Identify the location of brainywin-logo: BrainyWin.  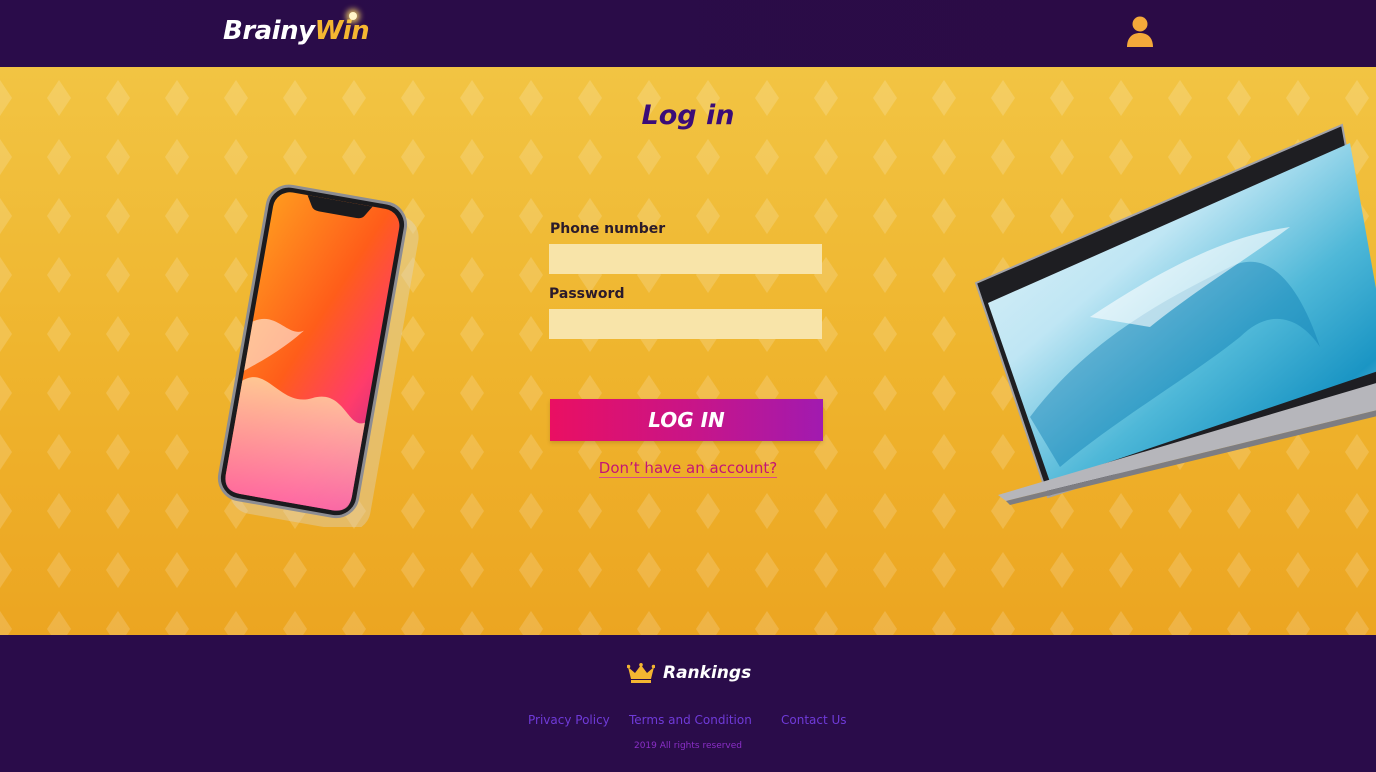
(296, 31).